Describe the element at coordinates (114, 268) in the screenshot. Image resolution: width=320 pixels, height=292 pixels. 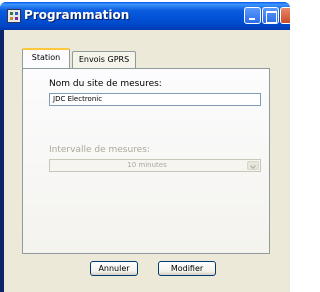
I see `cancel-button: Annuler` at that location.